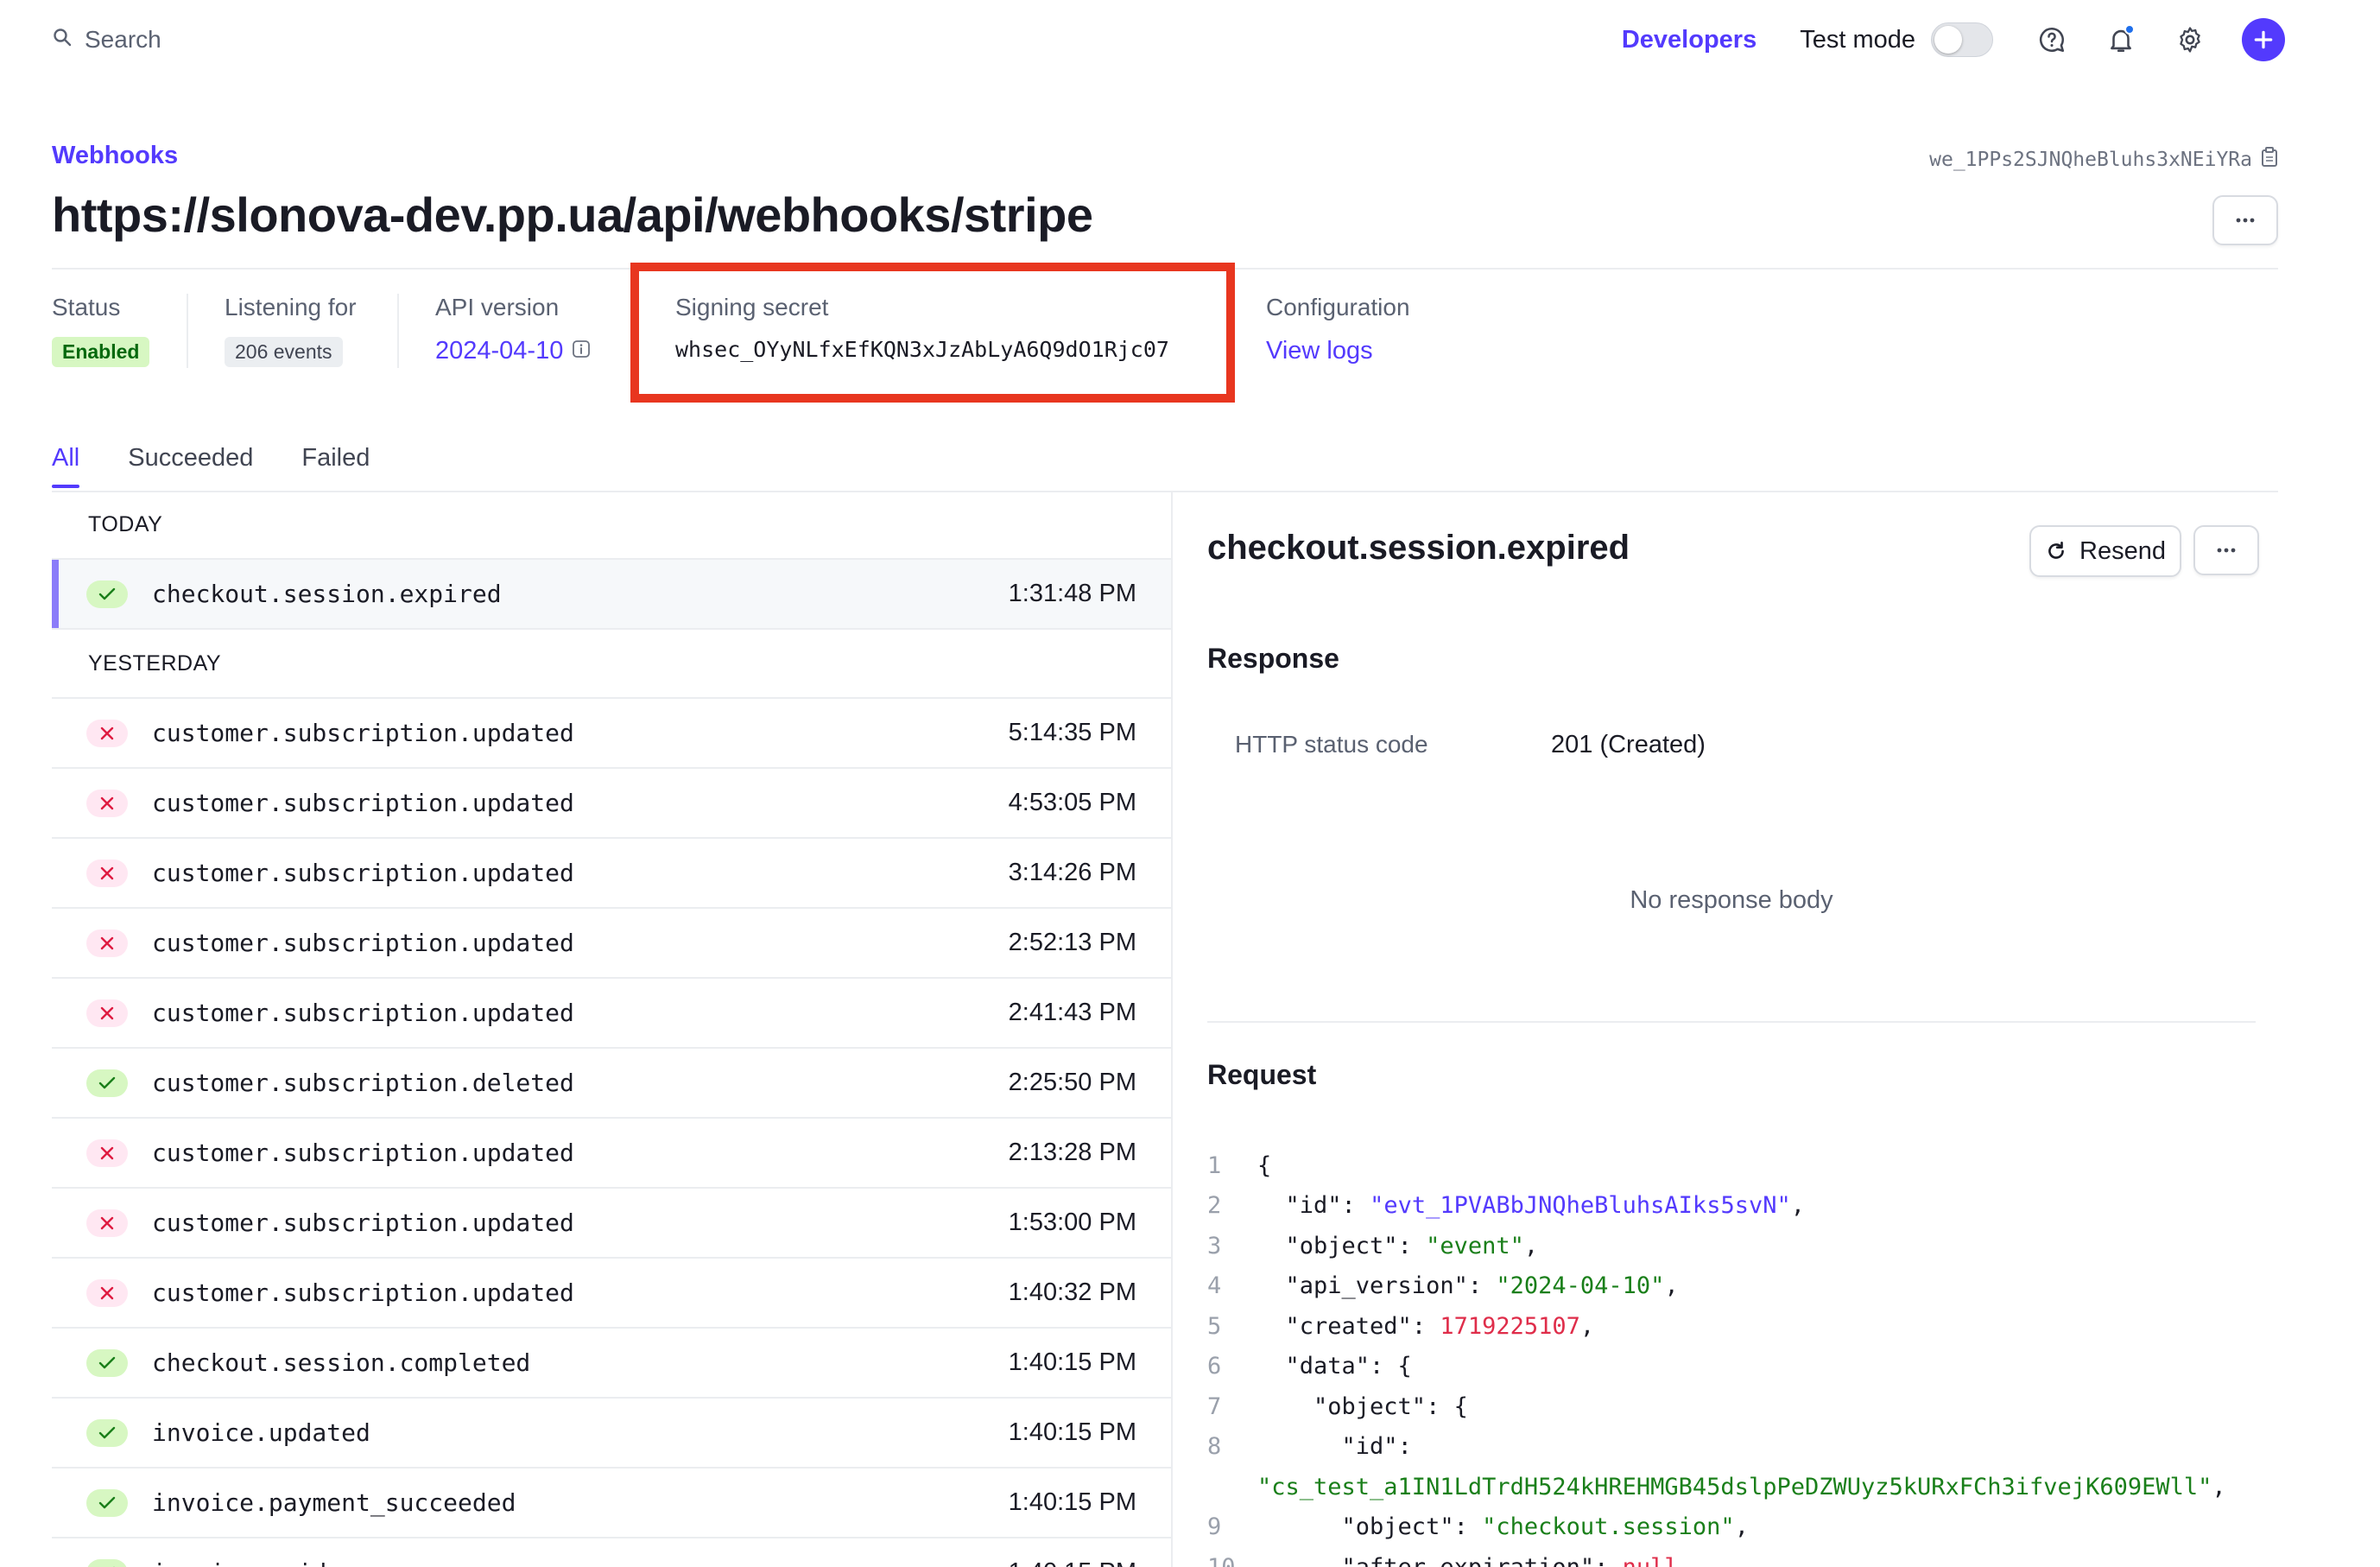  I want to click on event-time: 4:53:05 PM, so click(1072, 802).